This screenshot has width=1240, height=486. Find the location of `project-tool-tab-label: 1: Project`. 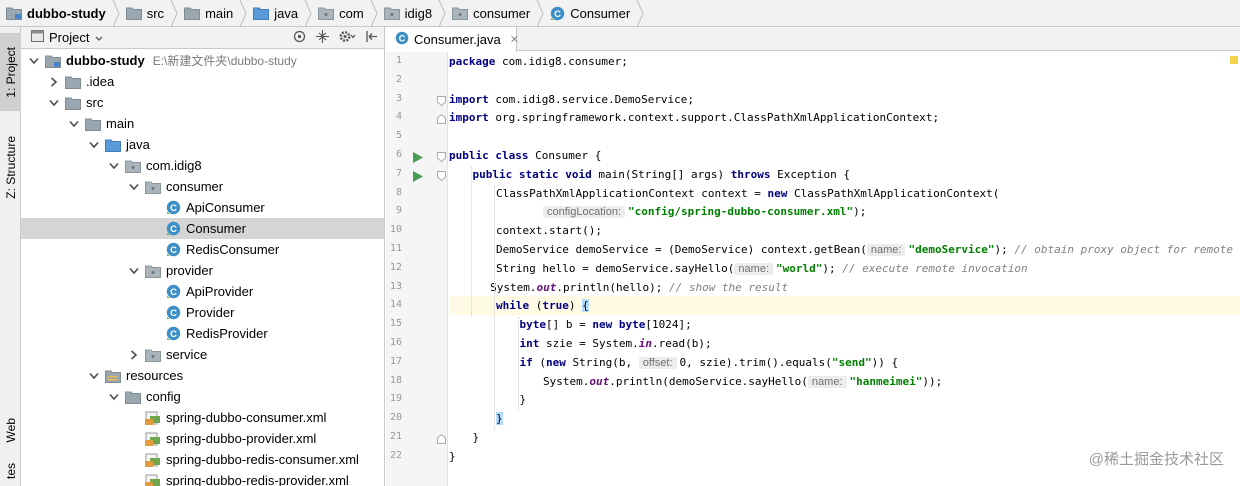

project-tool-tab-label: 1: Project is located at coordinates (10, 72).